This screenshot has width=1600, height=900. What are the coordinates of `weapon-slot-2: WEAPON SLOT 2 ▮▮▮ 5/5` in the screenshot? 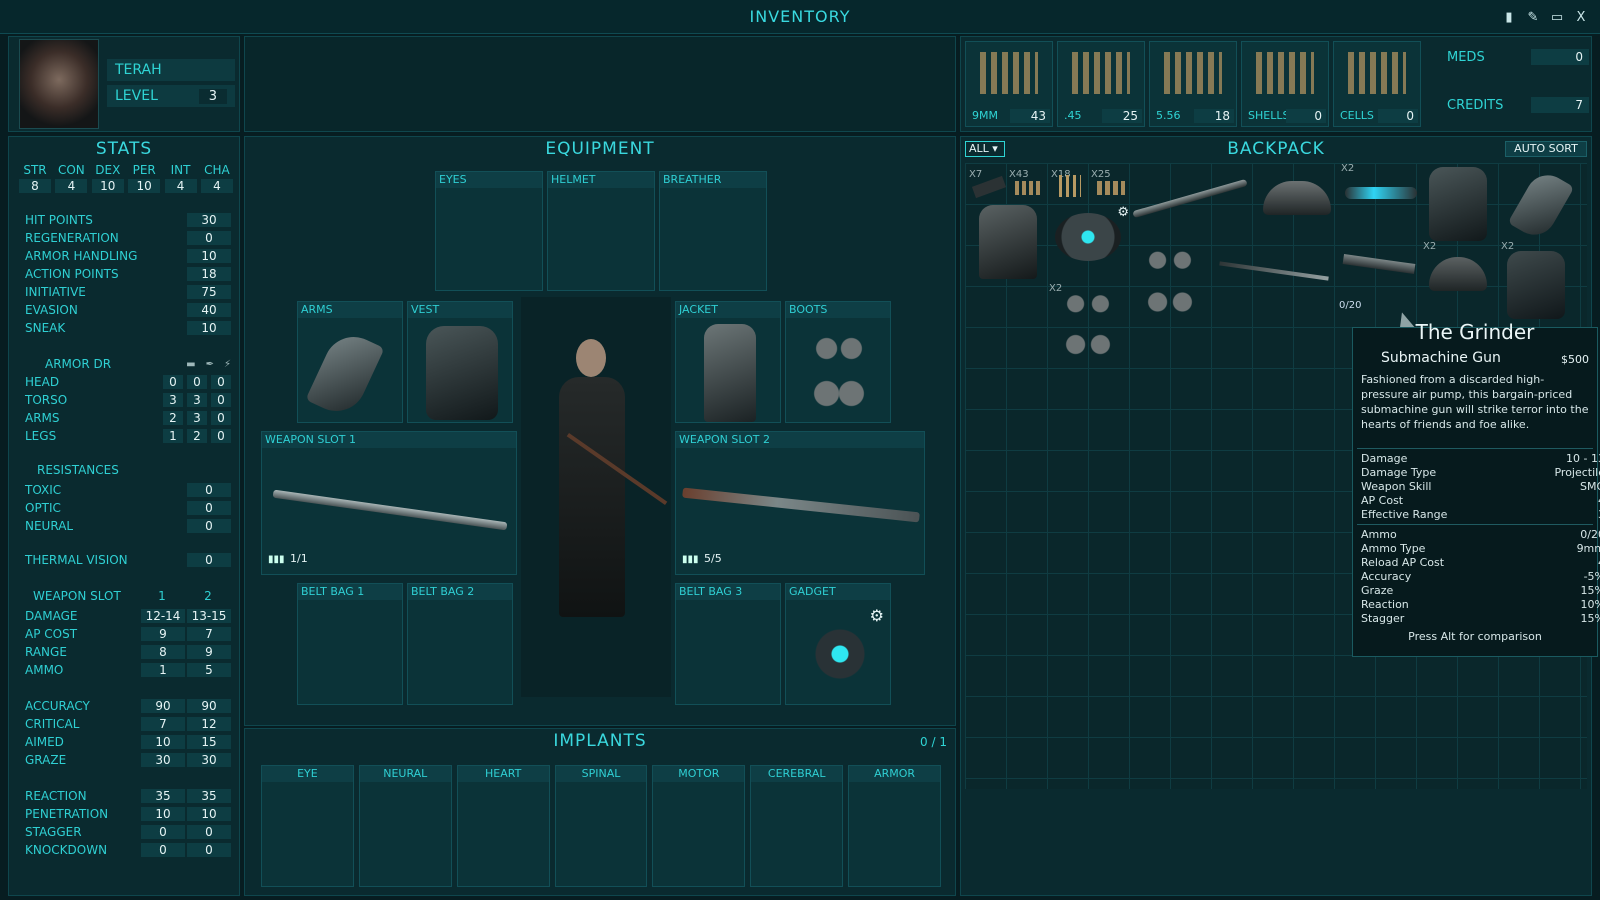 It's located at (800, 503).